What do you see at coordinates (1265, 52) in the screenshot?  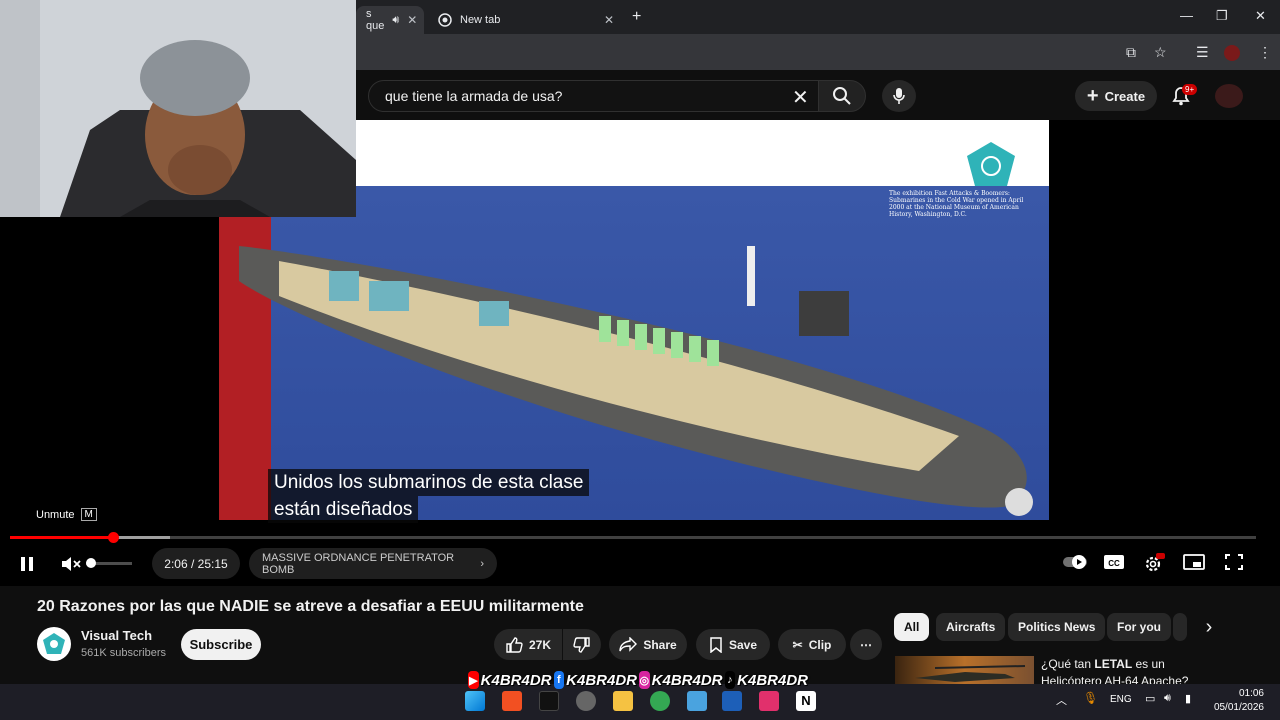 I see `chrome-menu-icon: ⋮` at bounding box center [1265, 52].